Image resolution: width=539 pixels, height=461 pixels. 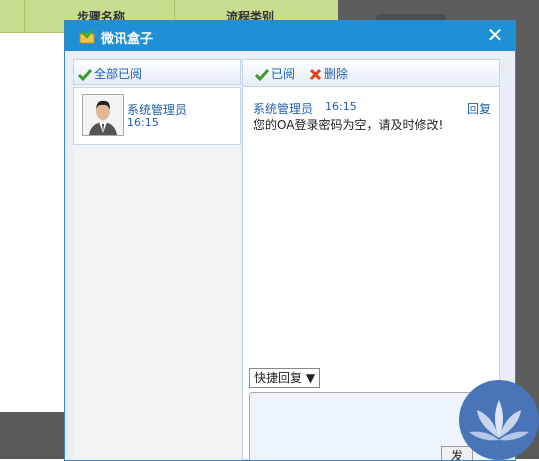 I want to click on delete-button: 删除, so click(x=328, y=73).